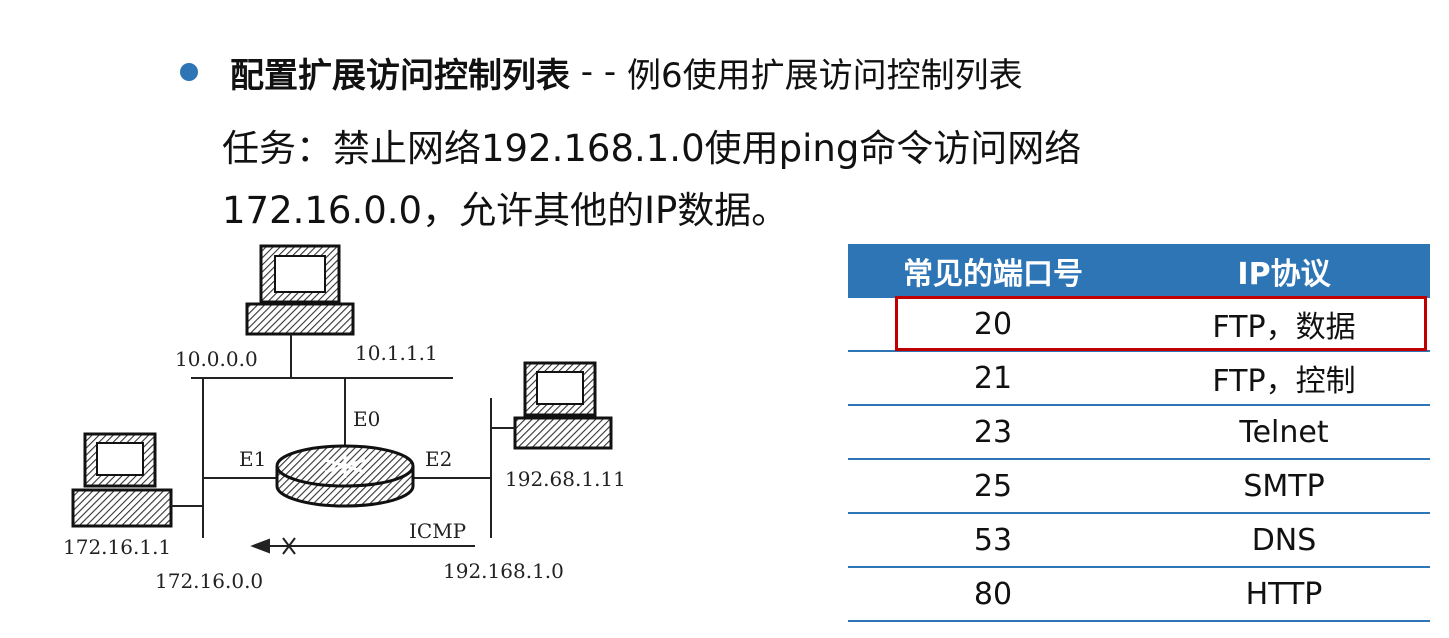  I want to click on table-row: 21 FTP，控制, so click(1139, 378).